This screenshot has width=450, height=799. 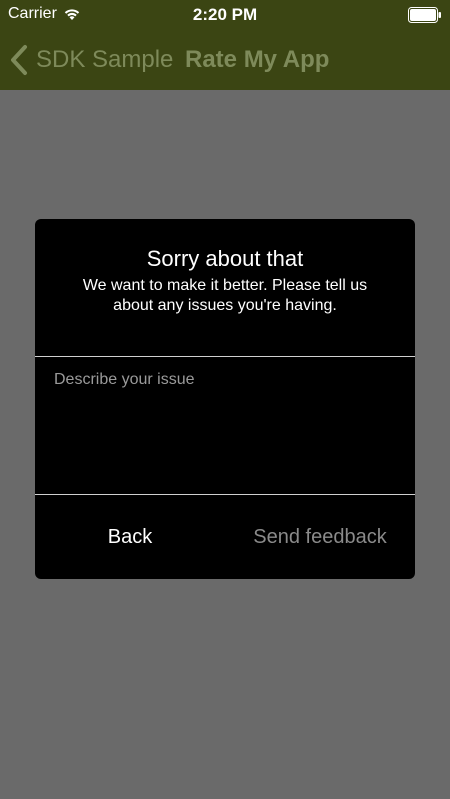 I want to click on battery-icon, so click(x=425, y=15).